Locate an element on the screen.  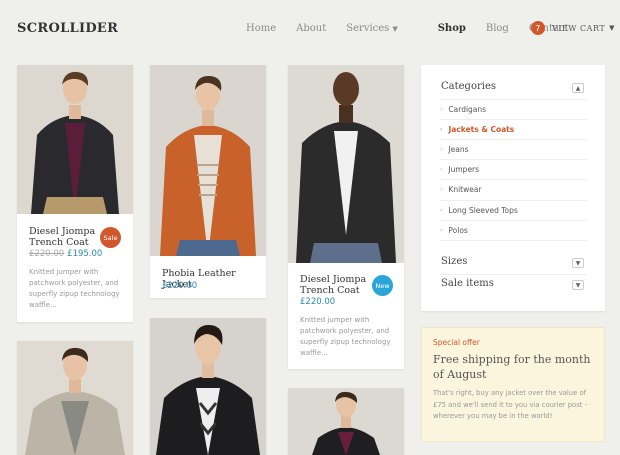
nav-shop: Shop is located at coordinates (452, 28).